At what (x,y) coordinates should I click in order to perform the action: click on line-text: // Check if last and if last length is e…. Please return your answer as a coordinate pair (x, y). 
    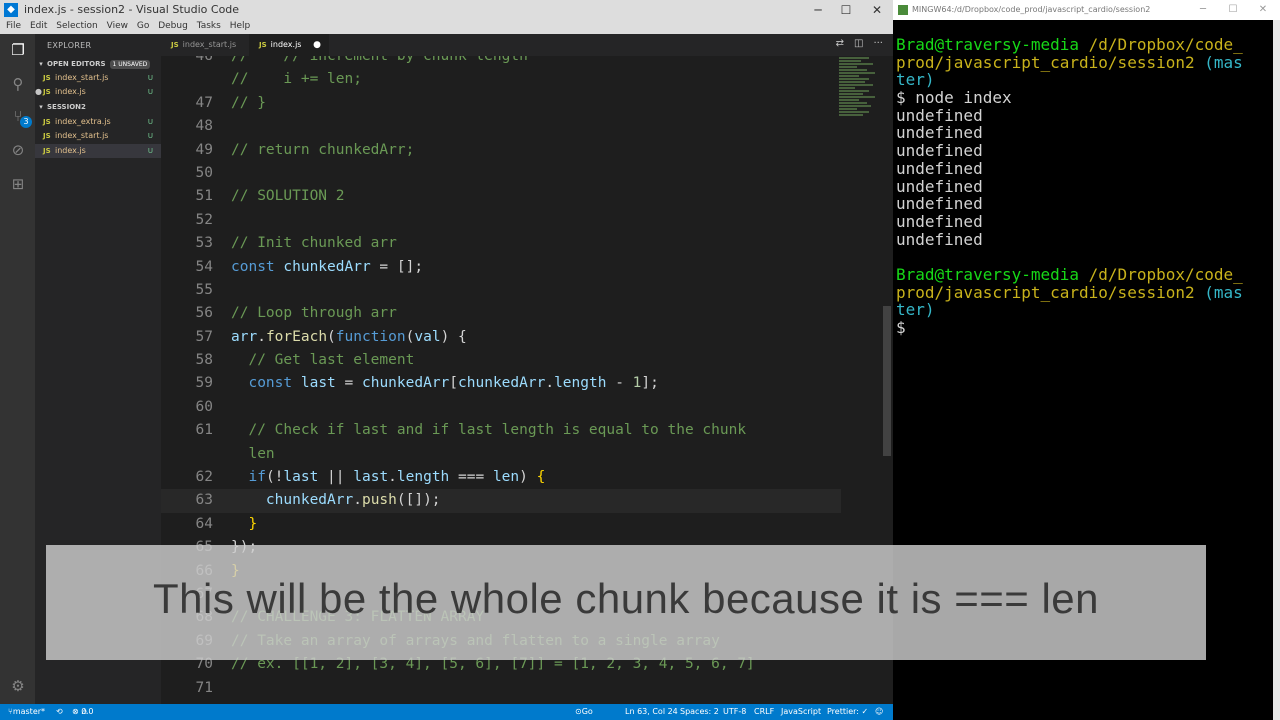
    Looking at the image, I should click on (497, 430).